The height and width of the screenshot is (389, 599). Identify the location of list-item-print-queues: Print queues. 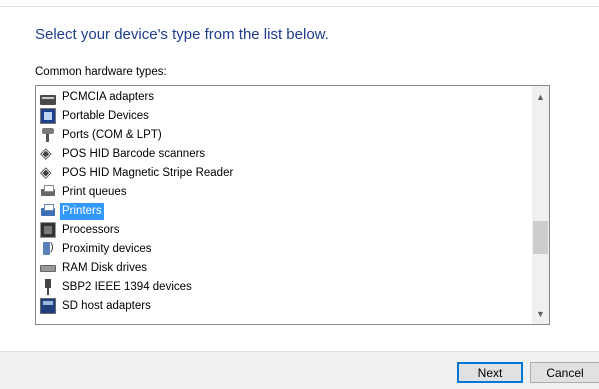
(84, 192).